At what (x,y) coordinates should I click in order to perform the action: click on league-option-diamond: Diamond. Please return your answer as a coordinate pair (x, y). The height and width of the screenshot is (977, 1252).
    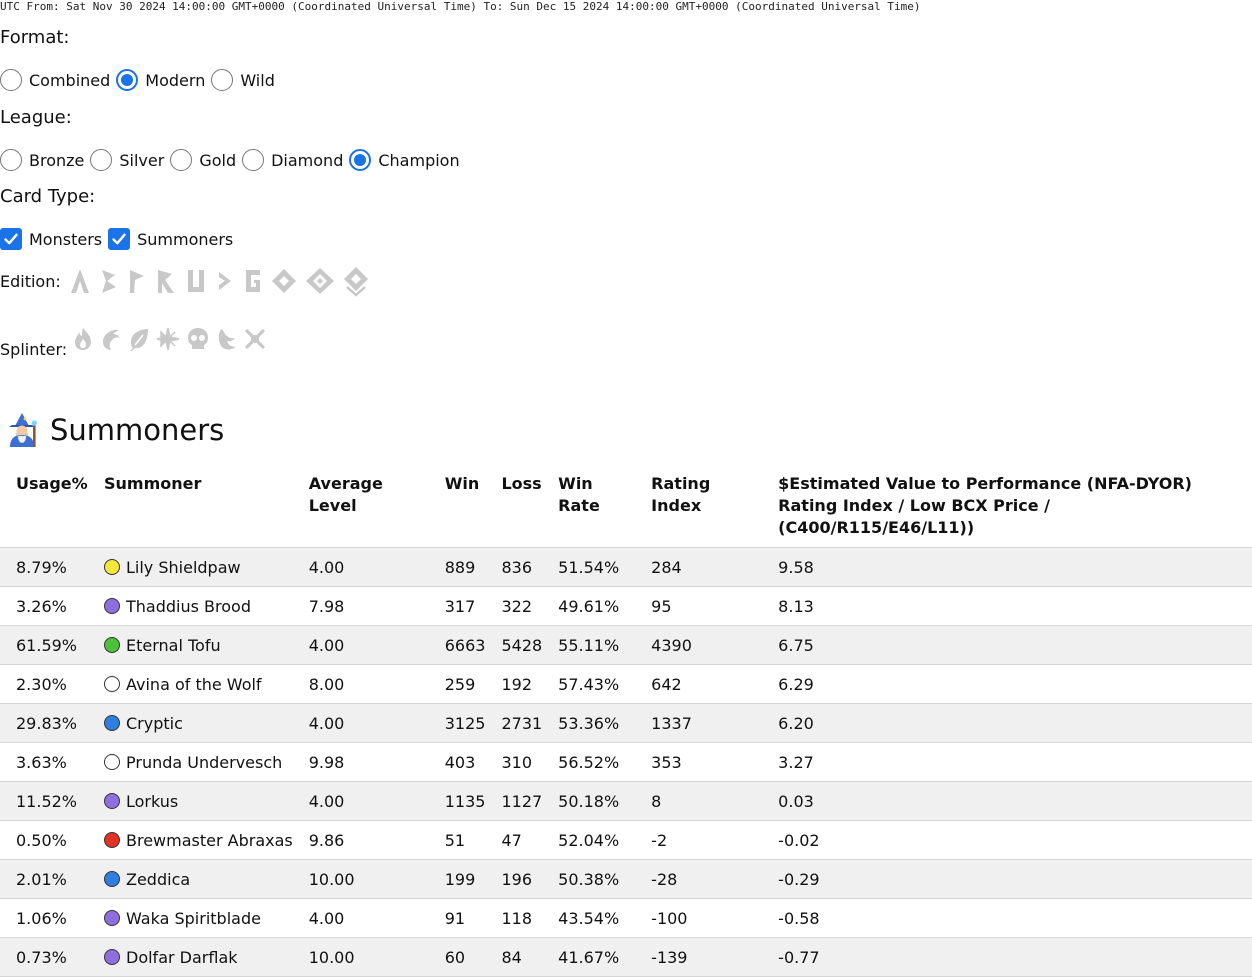
    Looking at the image, I should click on (295, 160).